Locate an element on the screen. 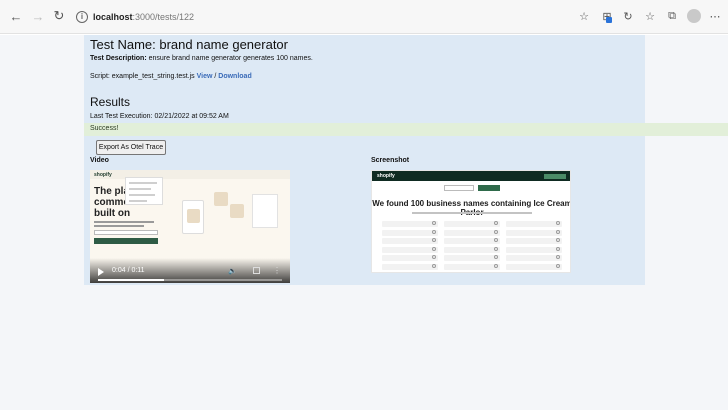  screenshot-topbar: shopify is located at coordinates (471, 176).